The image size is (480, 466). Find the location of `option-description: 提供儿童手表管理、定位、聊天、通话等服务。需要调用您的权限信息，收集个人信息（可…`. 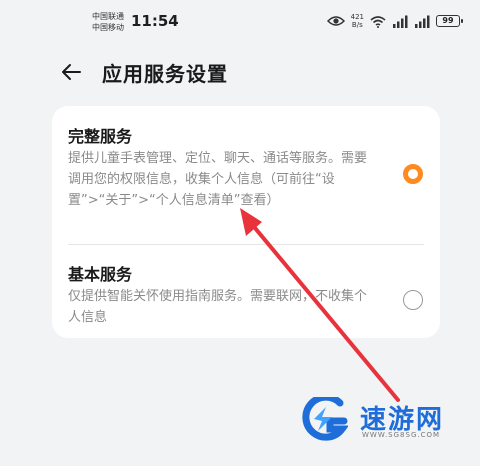

option-description: 提供儿童手表管理、定位、聊天、通话等服务。需要调用您的权限信息，收集个人信息（可… is located at coordinates (218, 179).